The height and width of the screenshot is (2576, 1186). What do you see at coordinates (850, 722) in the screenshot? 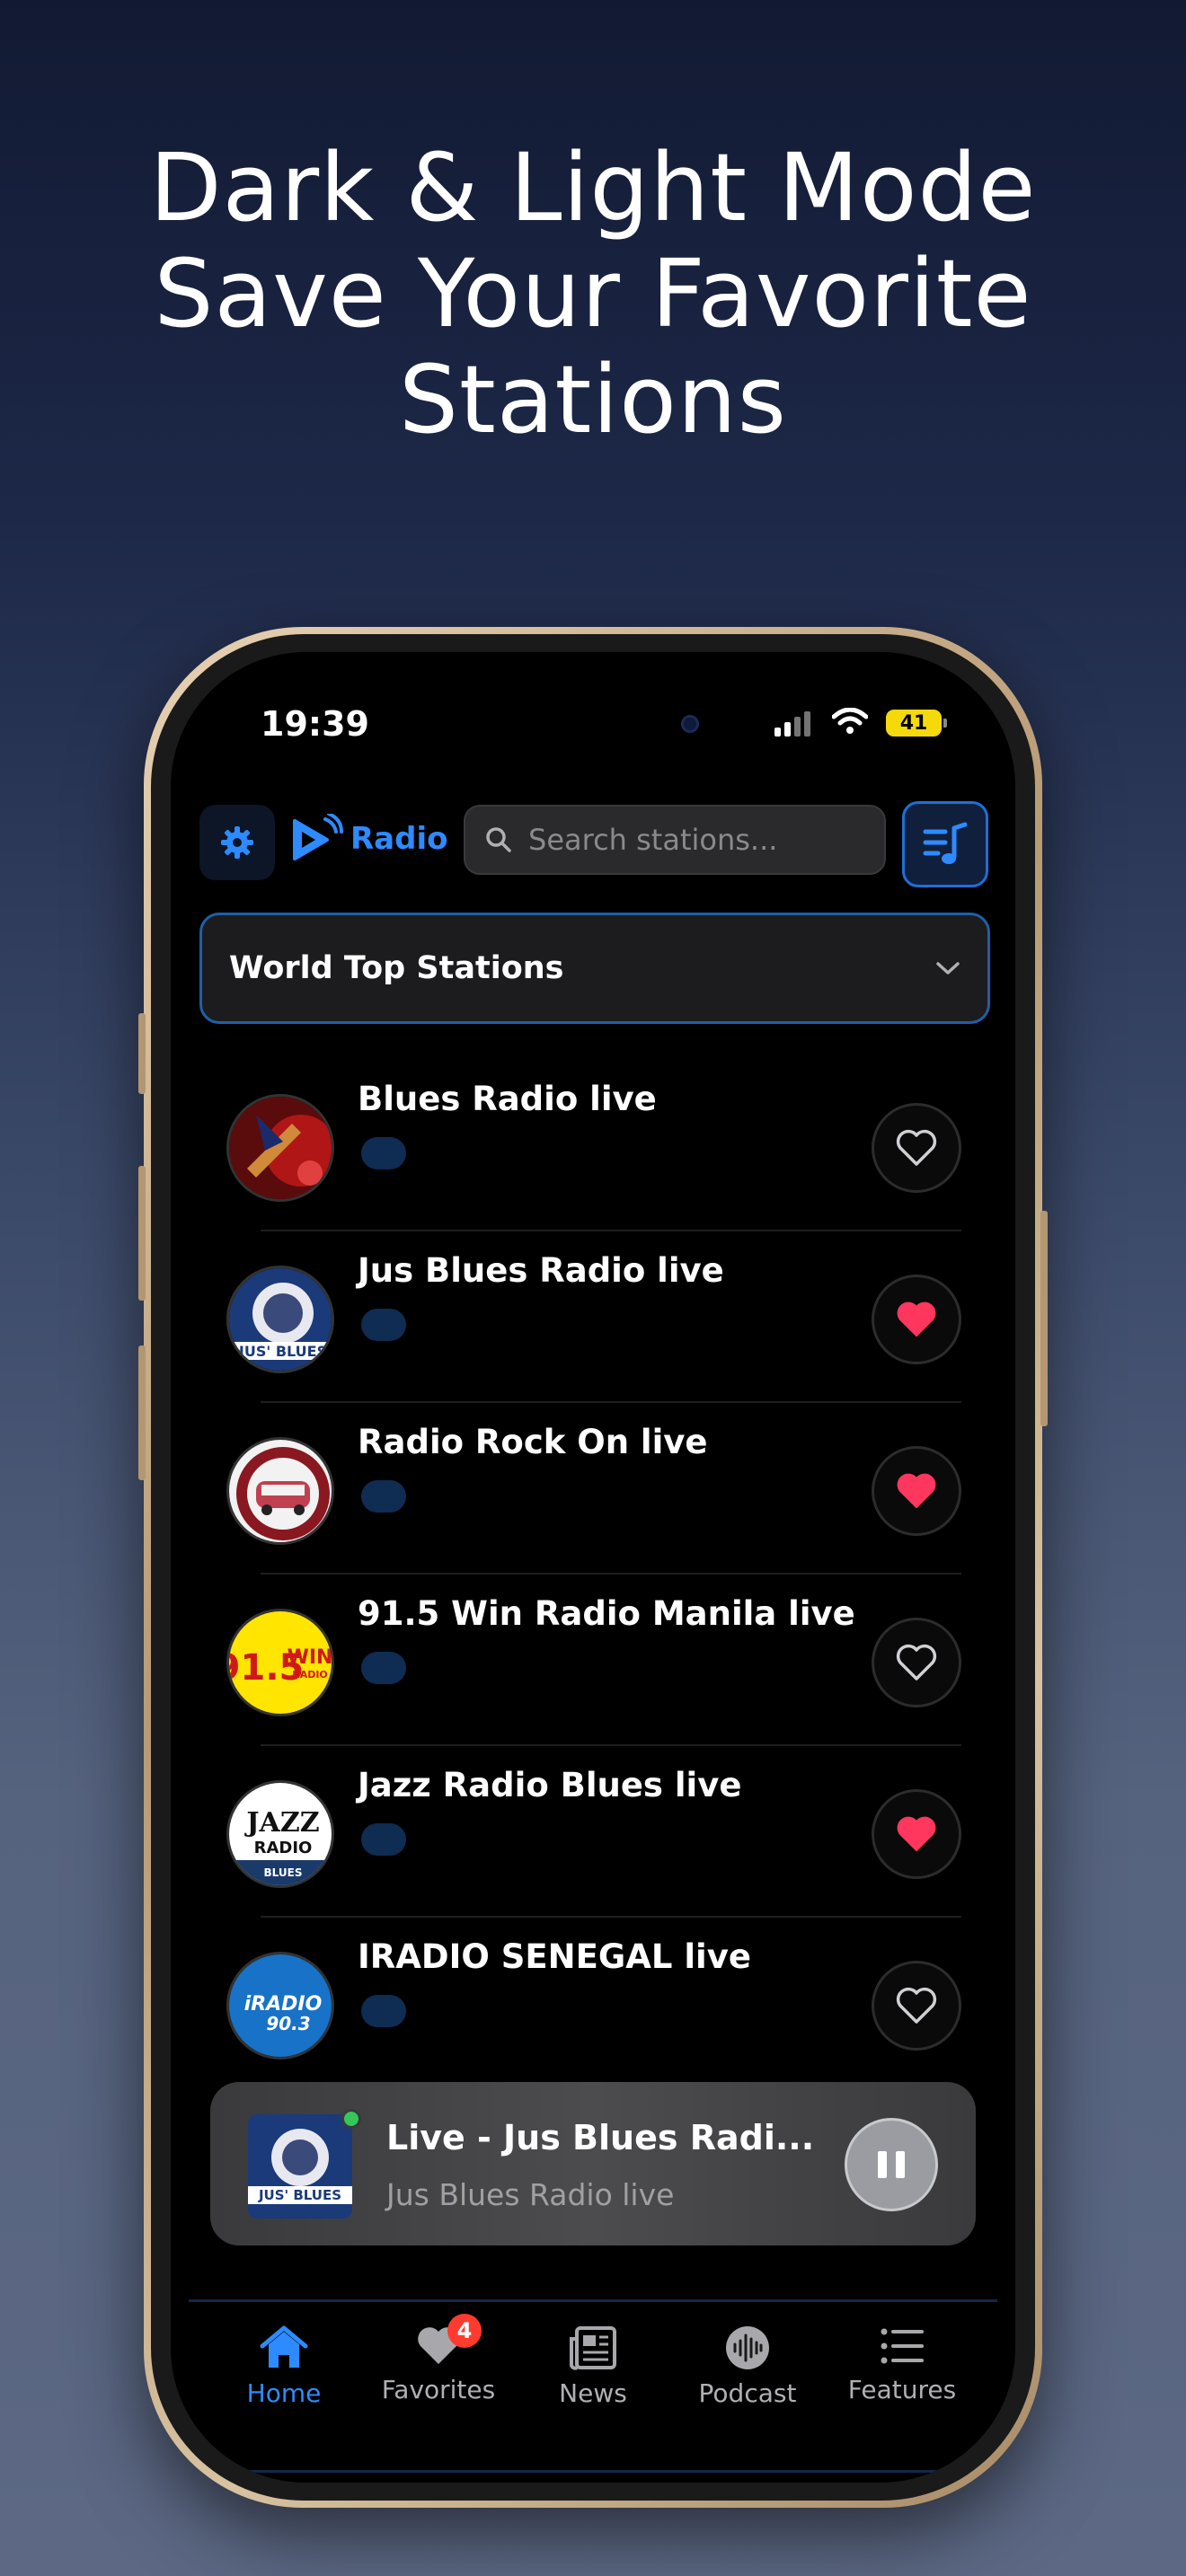
I see `wifi-icon` at bounding box center [850, 722].